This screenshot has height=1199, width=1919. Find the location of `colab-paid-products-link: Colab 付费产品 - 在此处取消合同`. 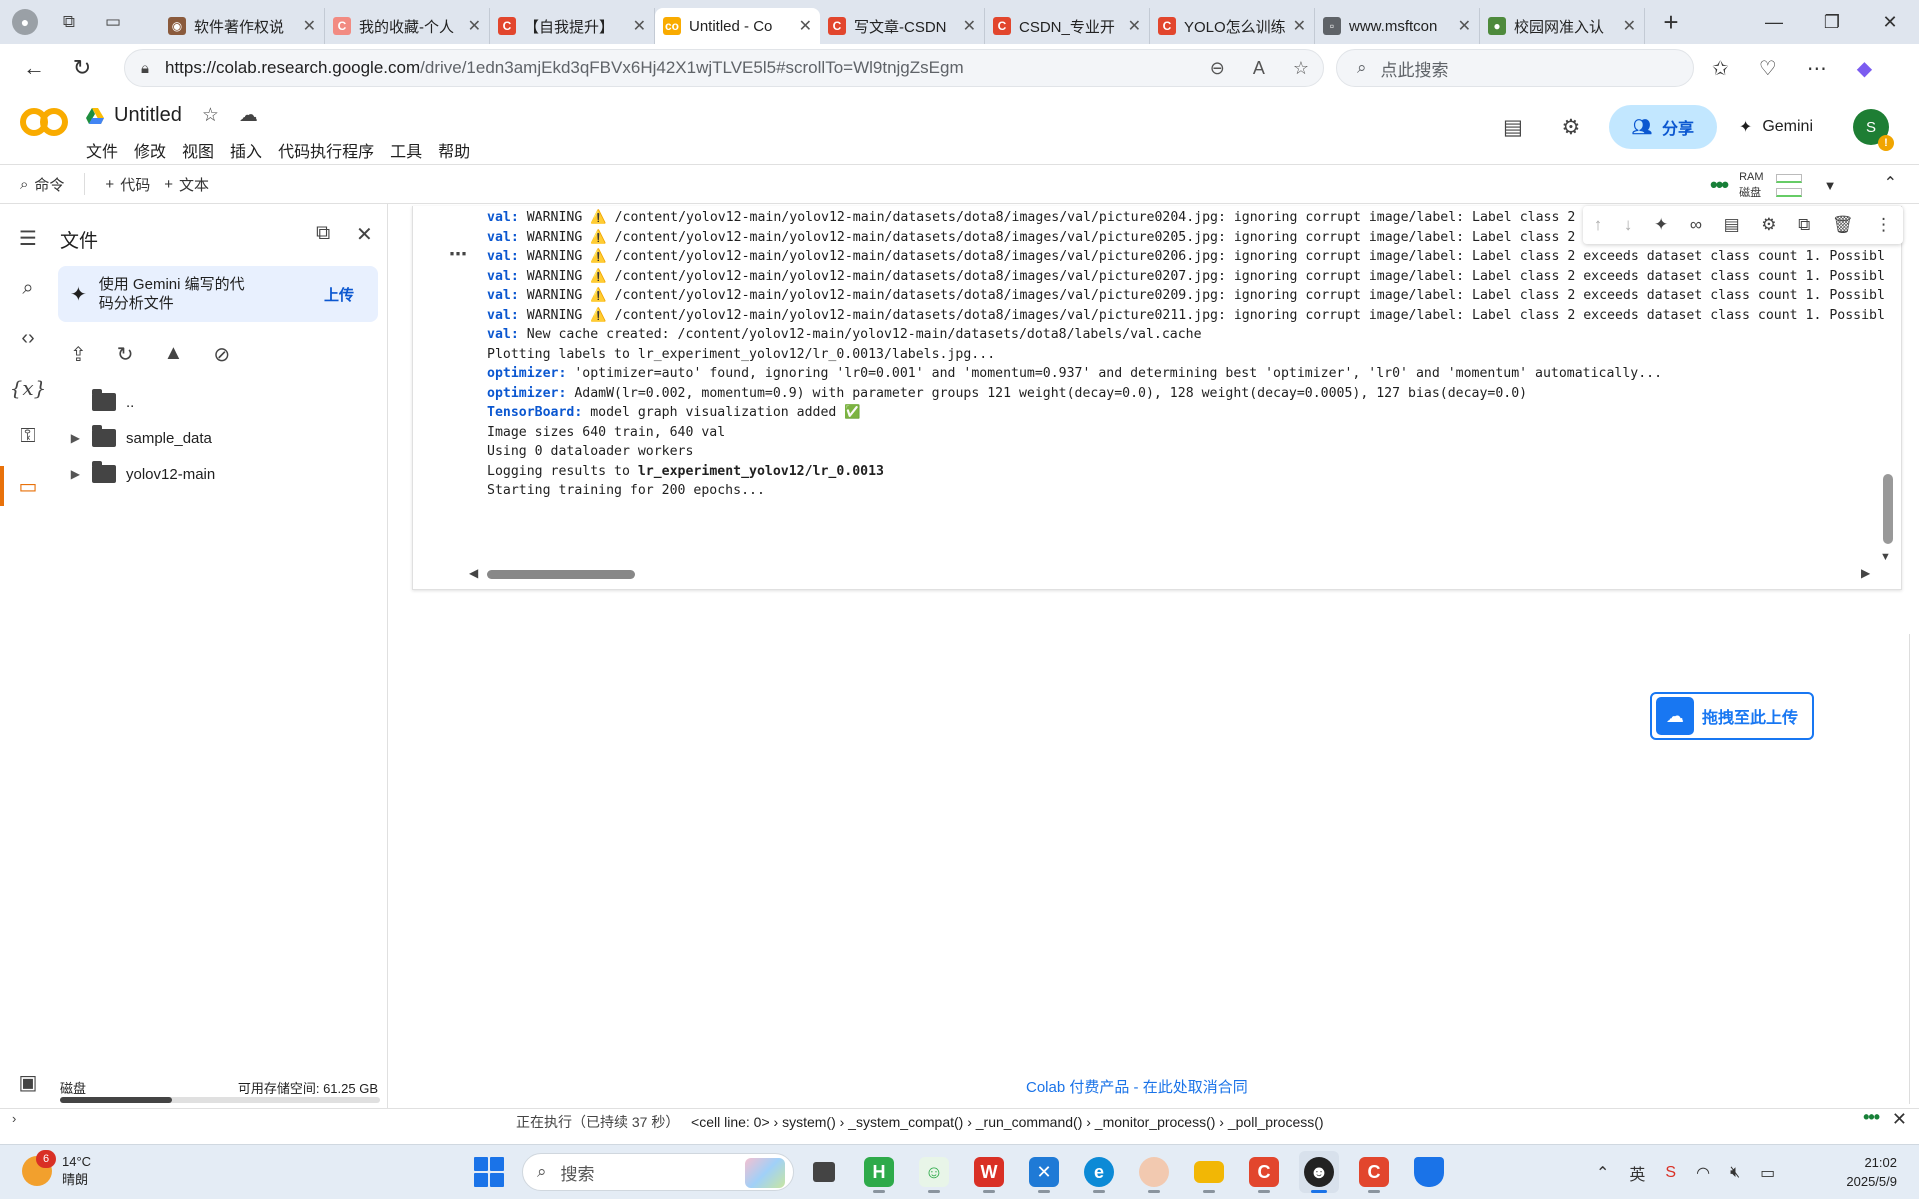

colab-paid-products-link: Colab 付费产品 - 在此处取消合同 is located at coordinates (1137, 1086).